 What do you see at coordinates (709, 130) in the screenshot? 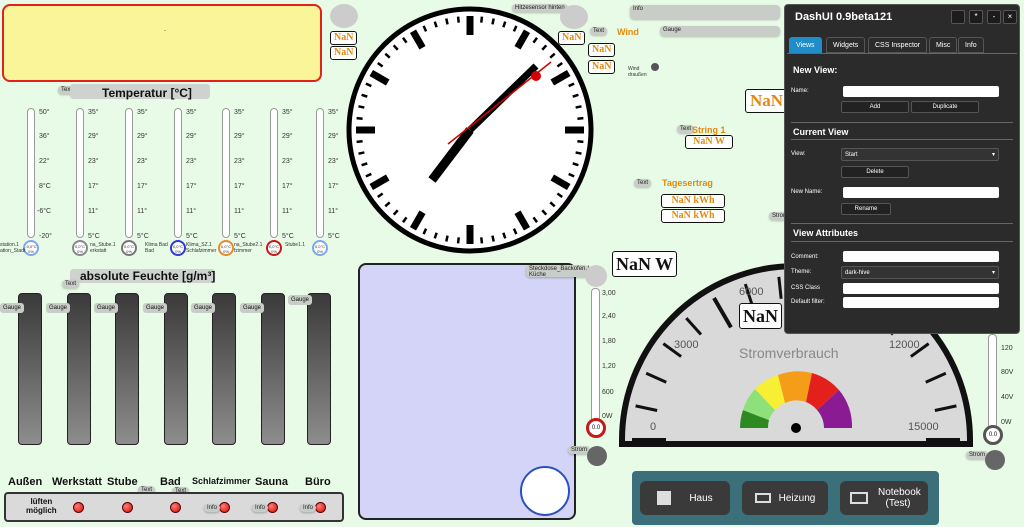
I see `string1-label: String 1` at bounding box center [709, 130].